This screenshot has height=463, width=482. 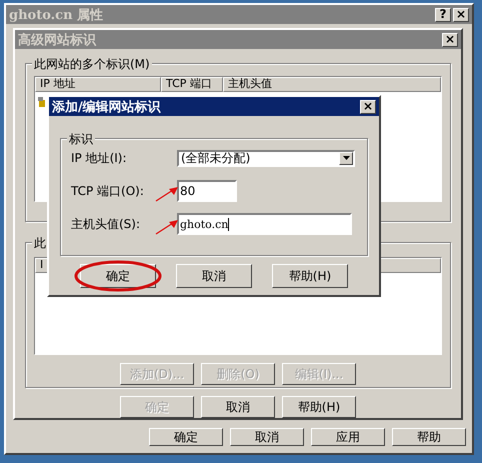 What do you see at coordinates (92, 64) in the screenshot?
I see `group-title: 此网站的多个标识(M)` at bounding box center [92, 64].